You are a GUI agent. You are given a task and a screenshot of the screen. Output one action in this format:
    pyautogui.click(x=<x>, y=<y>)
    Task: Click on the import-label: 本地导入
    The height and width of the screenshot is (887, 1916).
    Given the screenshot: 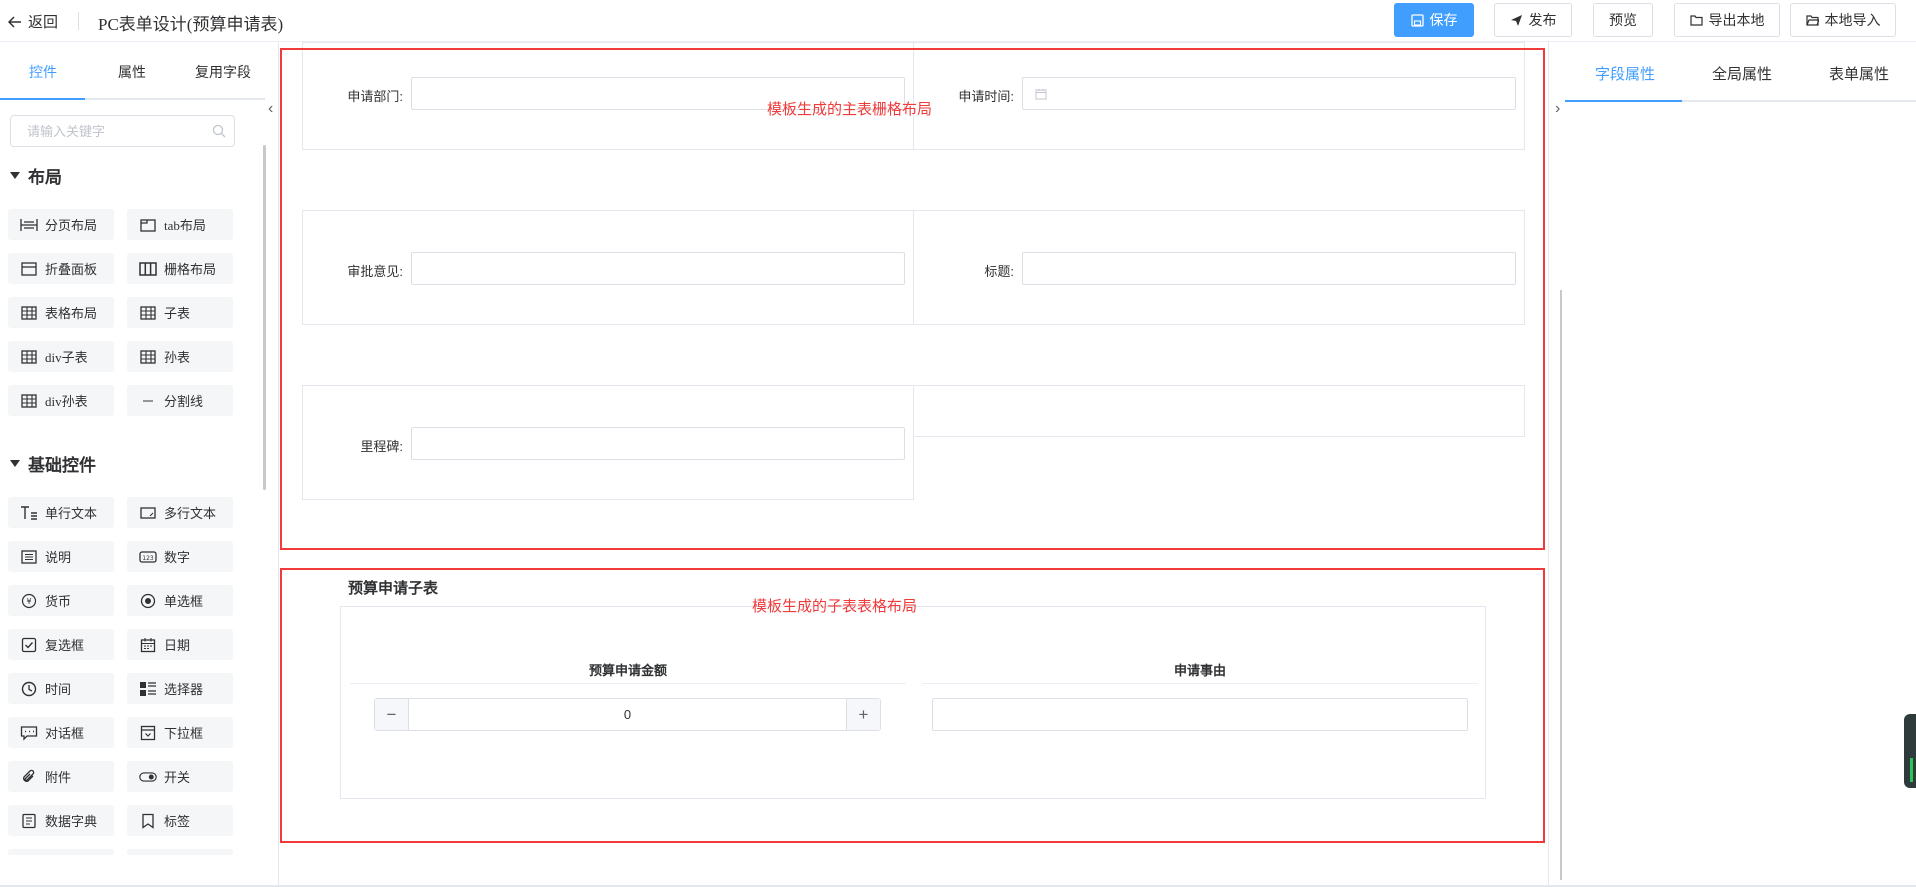 What is the action you would take?
    pyautogui.click(x=1852, y=20)
    